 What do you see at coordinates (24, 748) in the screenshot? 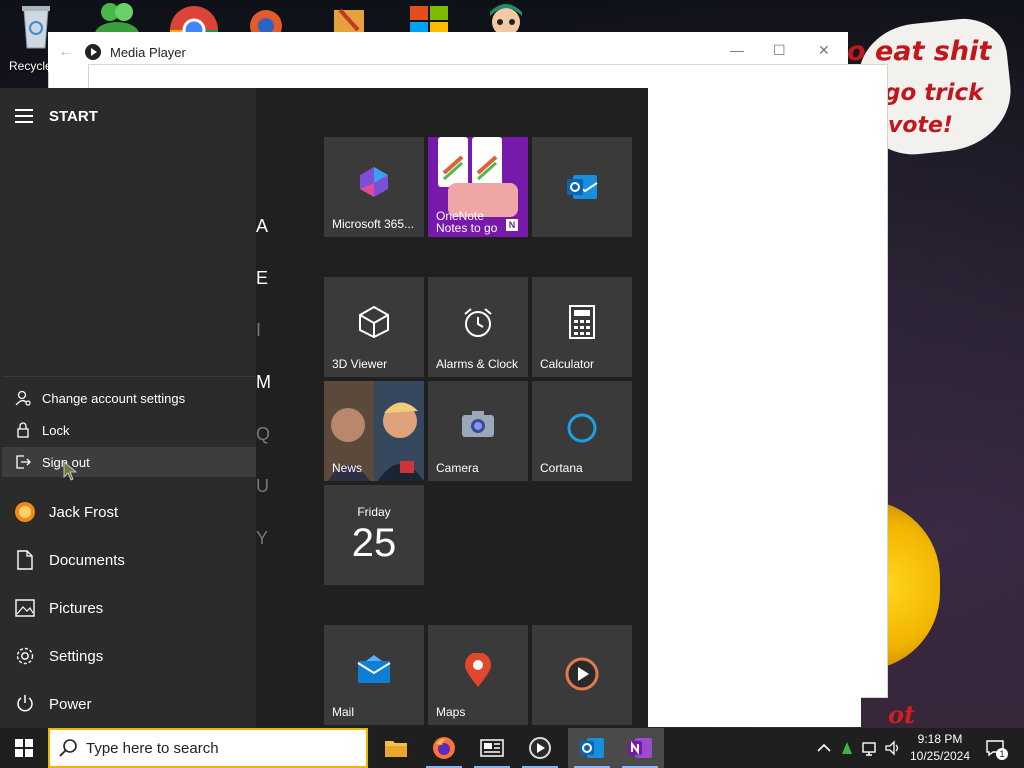
I see `start-button` at bounding box center [24, 748].